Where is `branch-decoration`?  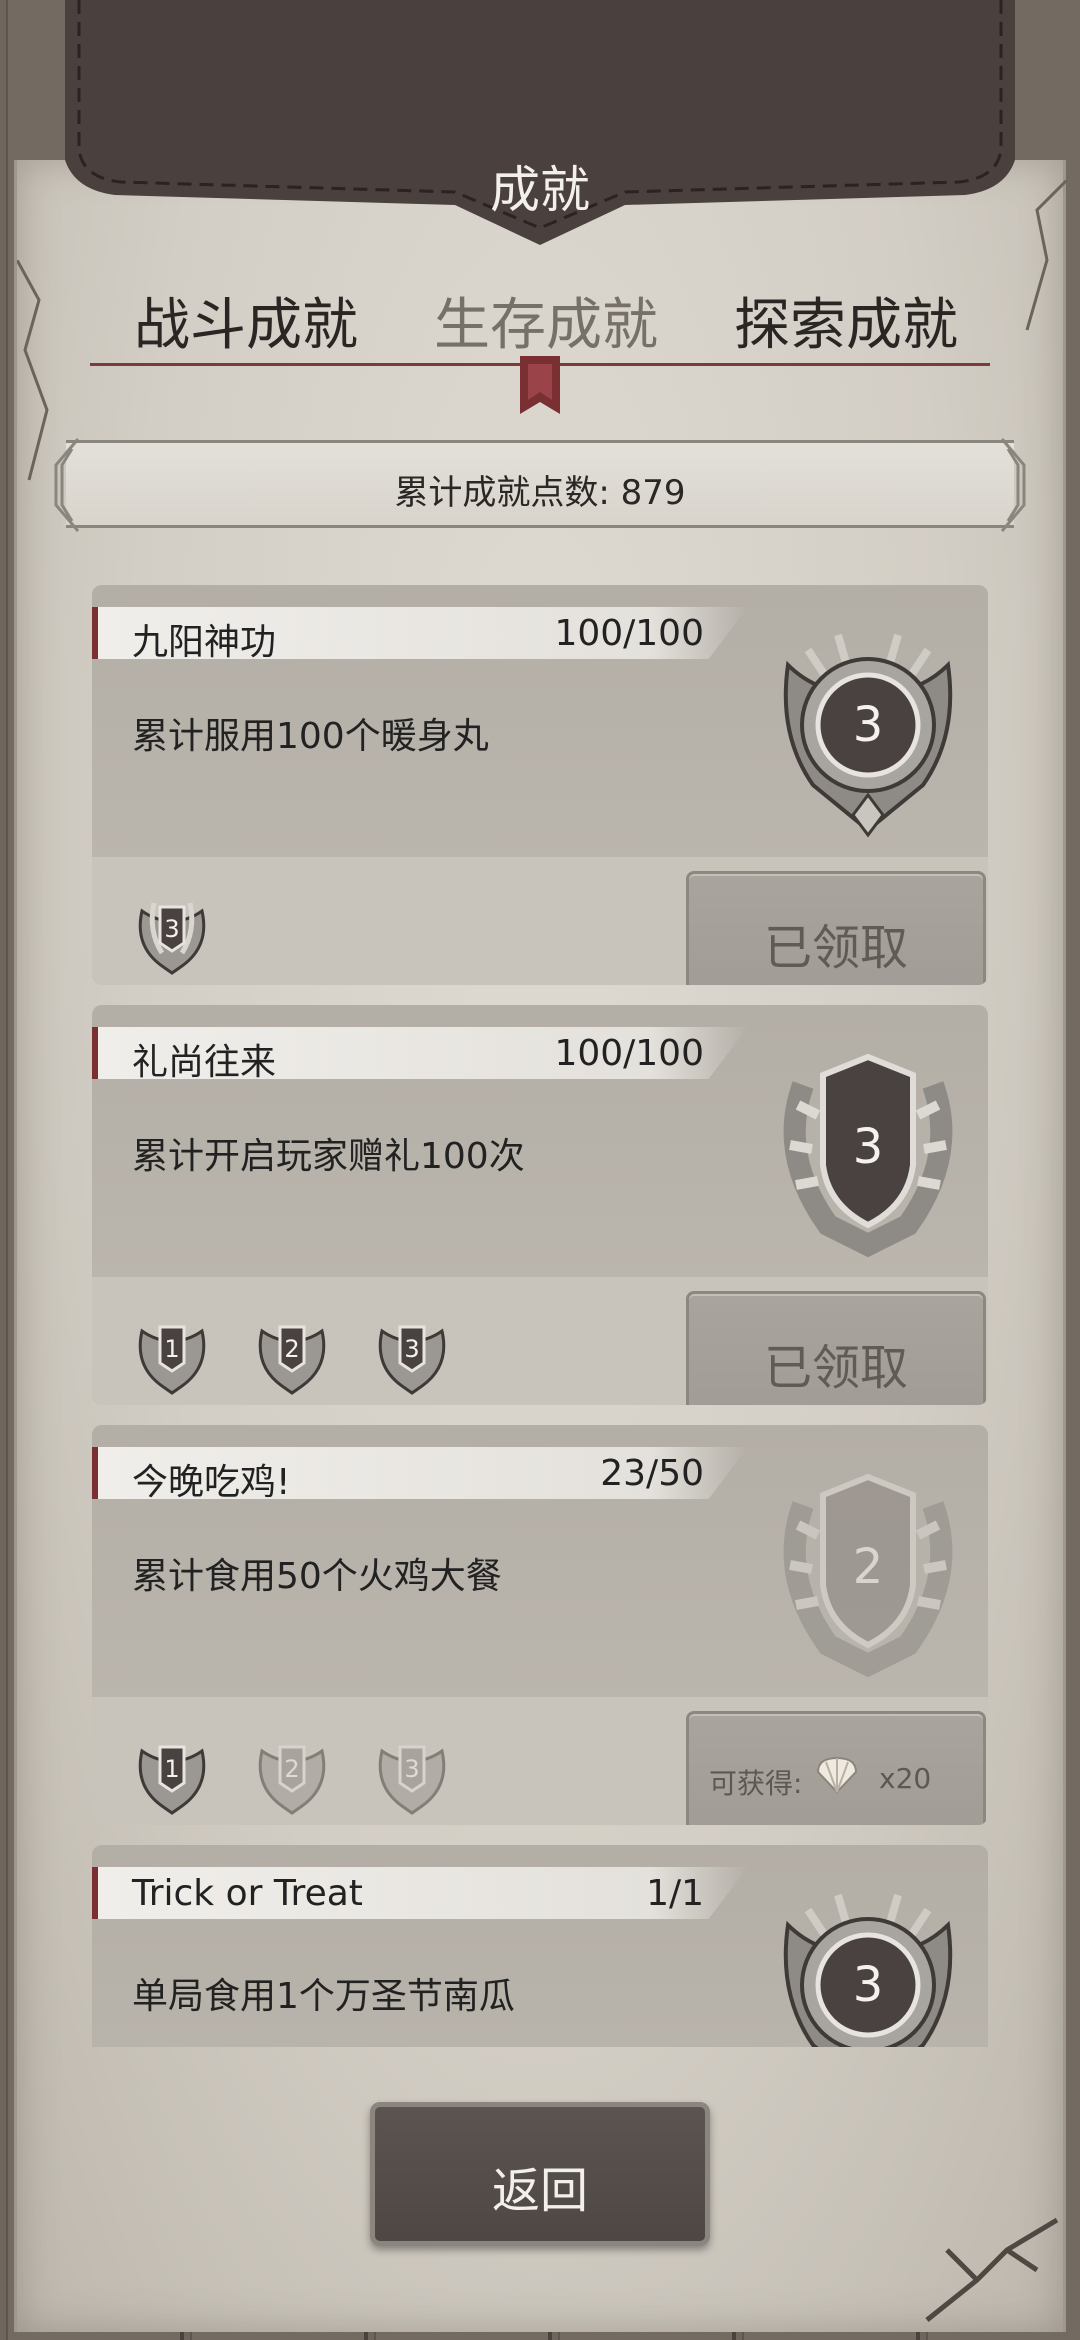
branch-decoration is located at coordinates (992, 2269).